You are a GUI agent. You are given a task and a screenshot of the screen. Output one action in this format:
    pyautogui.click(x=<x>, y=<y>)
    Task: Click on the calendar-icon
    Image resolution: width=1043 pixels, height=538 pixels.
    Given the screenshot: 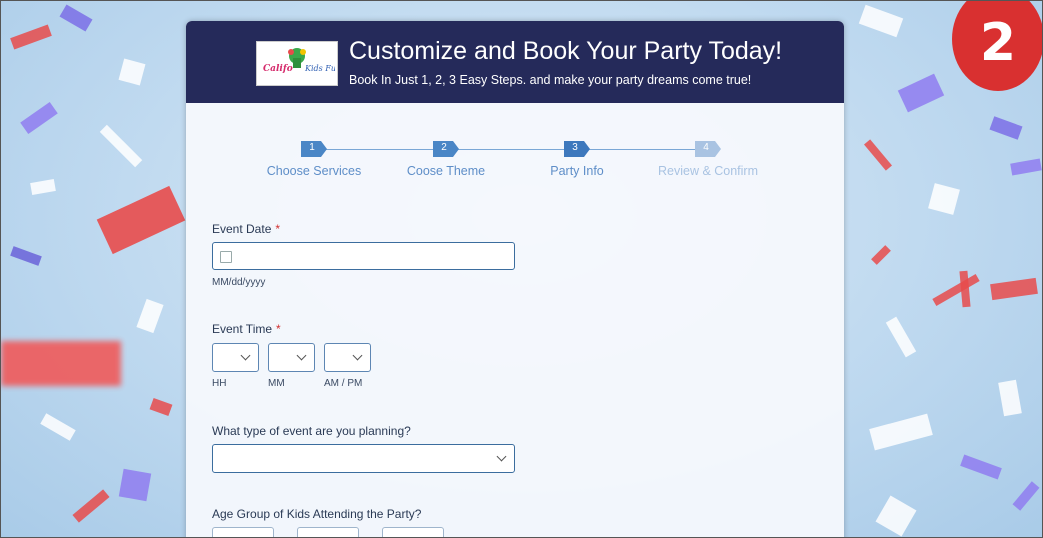 What is the action you would take?
    pyautogui.click(x=226, y=257)
    